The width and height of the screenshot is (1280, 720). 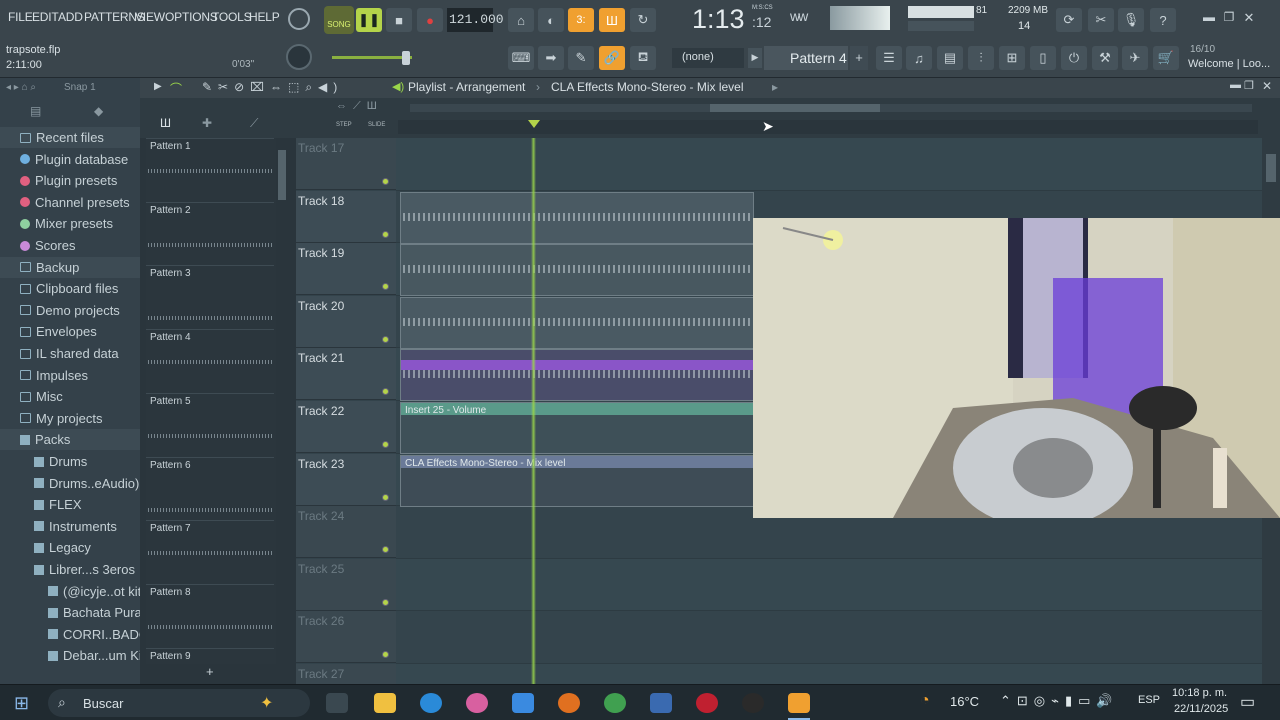 What do you see at coordinates (346, 164) in the screenshot?
I see `track-header: Track 17` at bounding box center [346, 164].